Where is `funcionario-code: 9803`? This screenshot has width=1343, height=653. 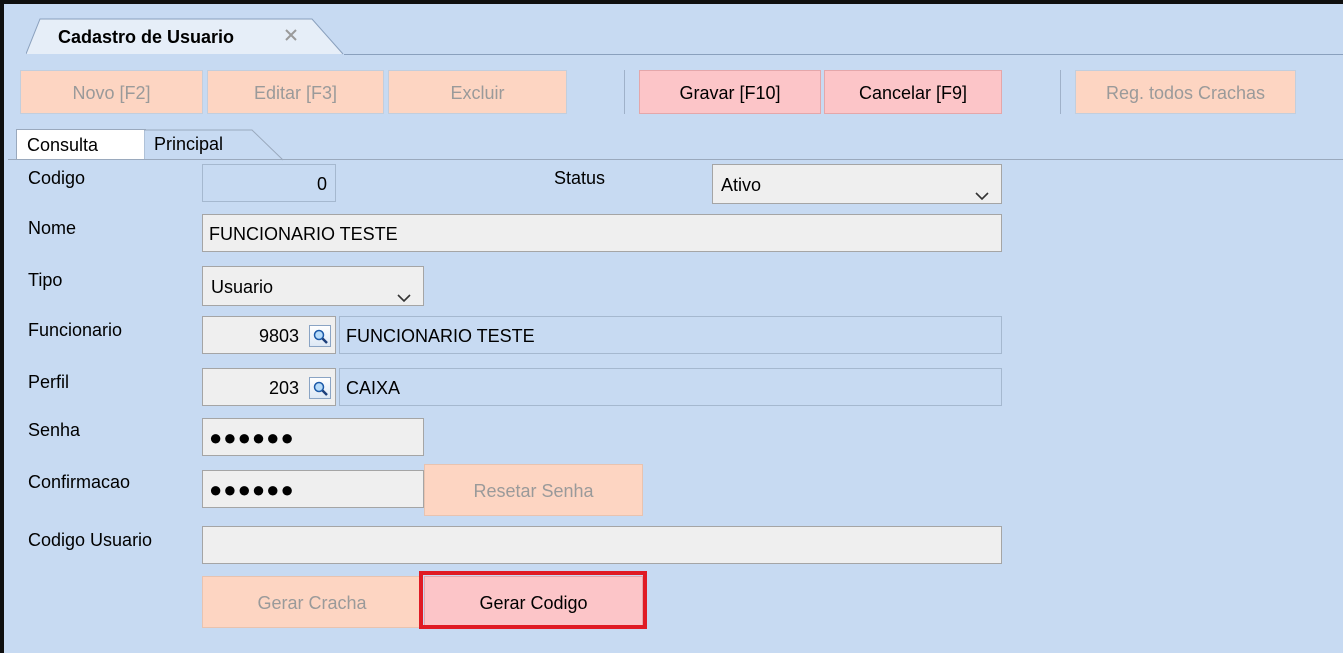 funcionario-code: 9803 is located at coordinates (278, 336).